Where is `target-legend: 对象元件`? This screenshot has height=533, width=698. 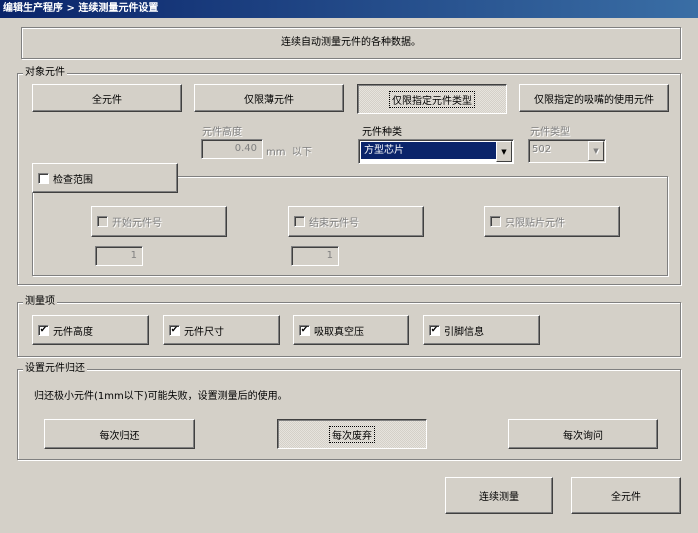 target-legend: 对象元件 is located at coordinates (45, 73).